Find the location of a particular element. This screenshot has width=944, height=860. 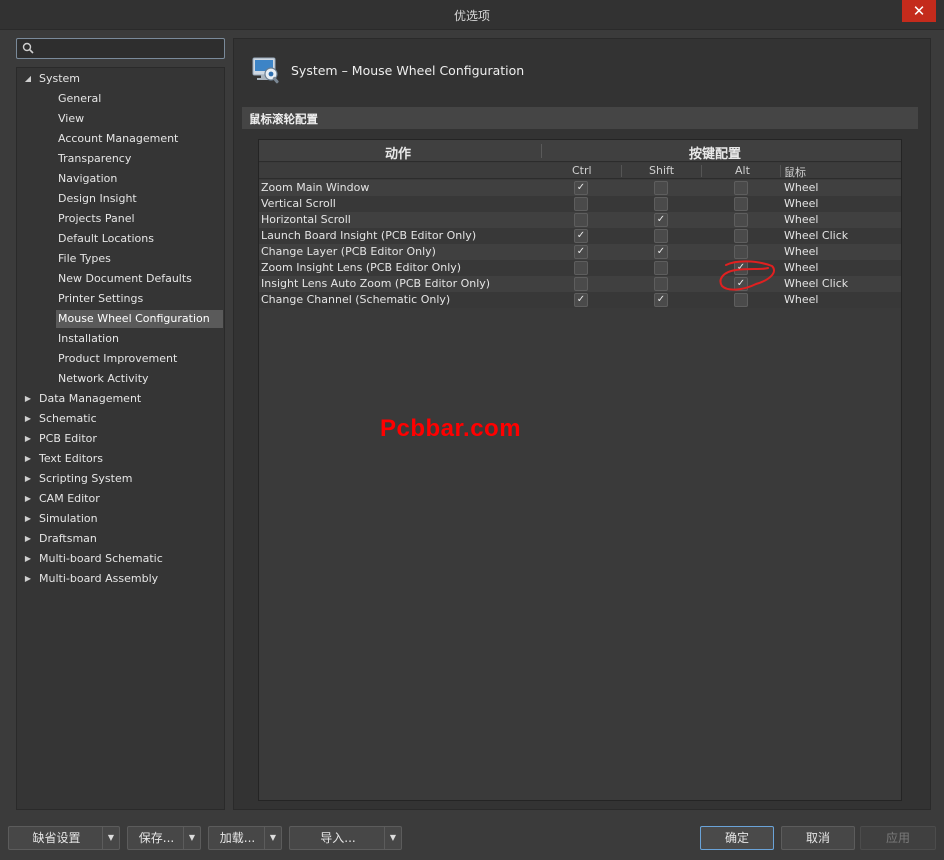

column-ctrl: Ctrl is located at coordinates (582, 170).